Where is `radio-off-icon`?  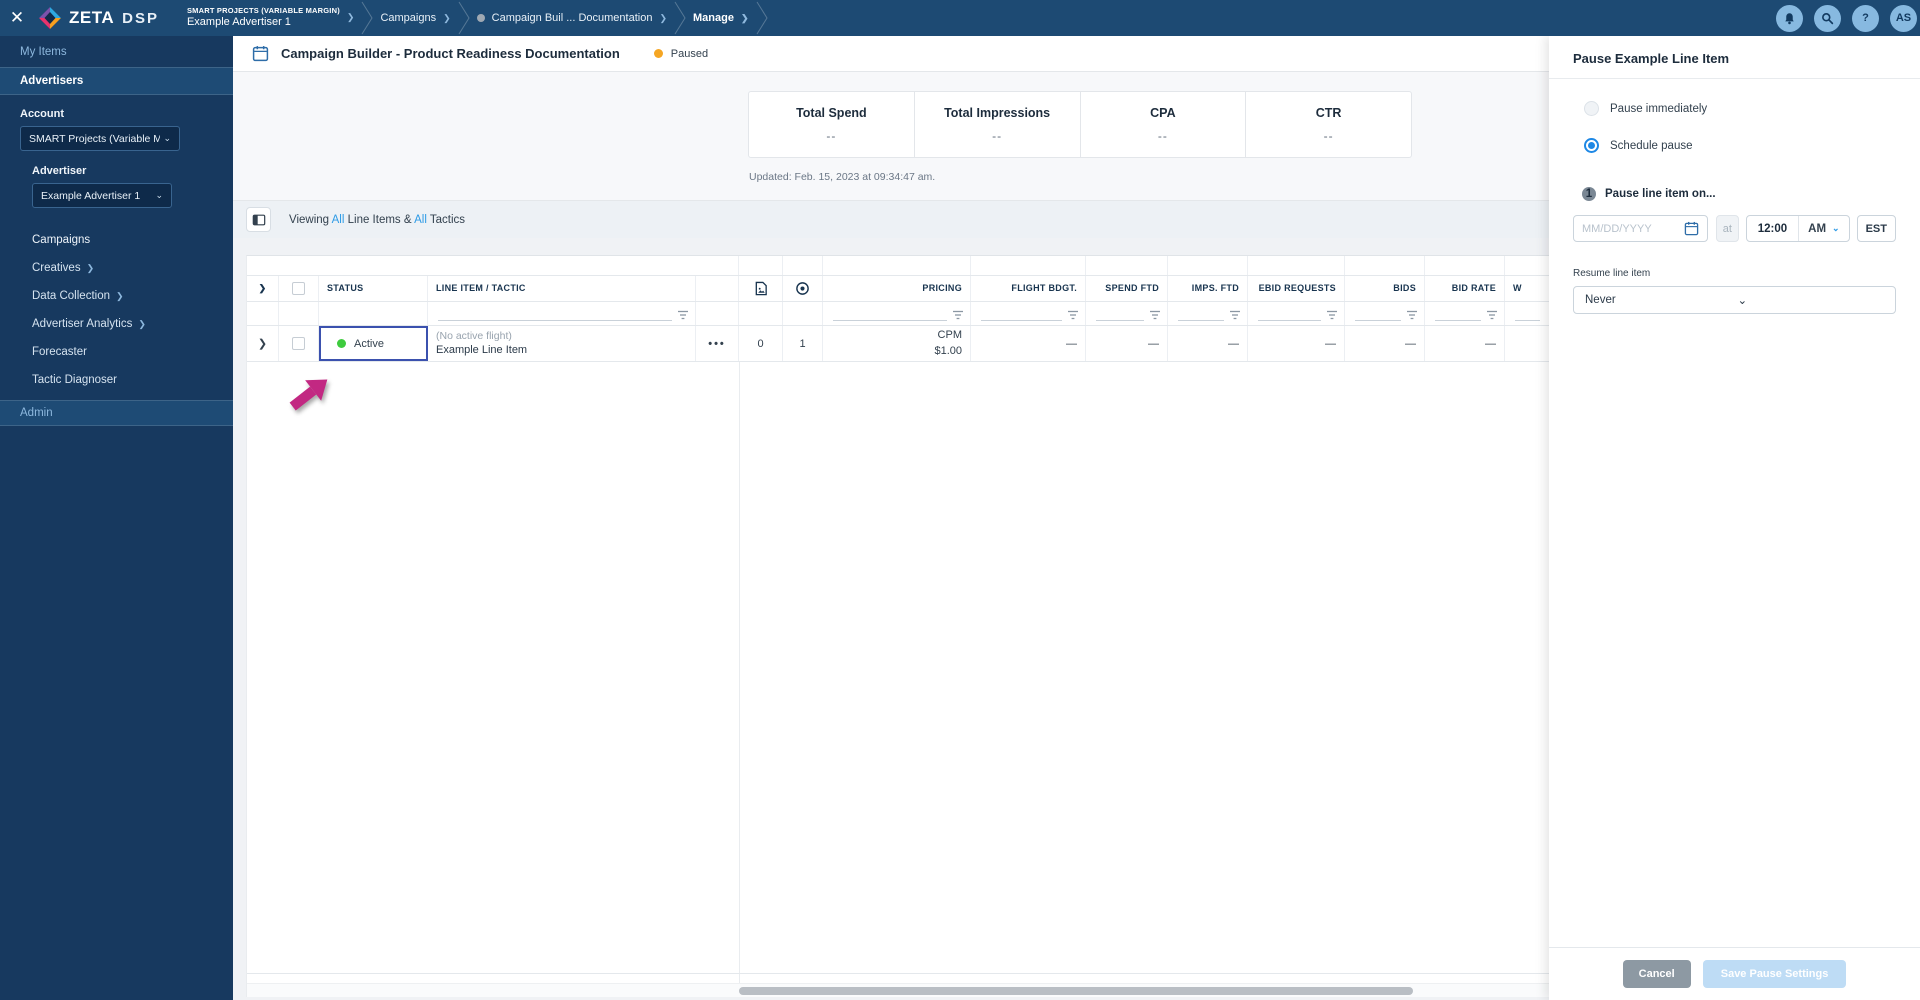 radio-off-icon is located at coordinates (1591, 108).